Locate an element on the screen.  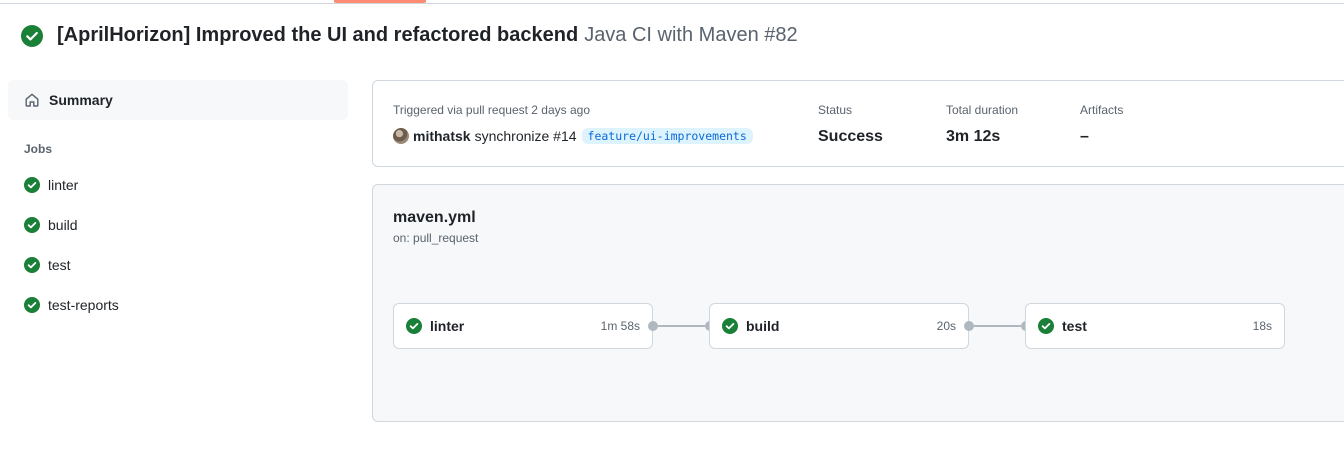
workflow-run-name: Java CI with Maven #82 is located at coordinates (690, 35).